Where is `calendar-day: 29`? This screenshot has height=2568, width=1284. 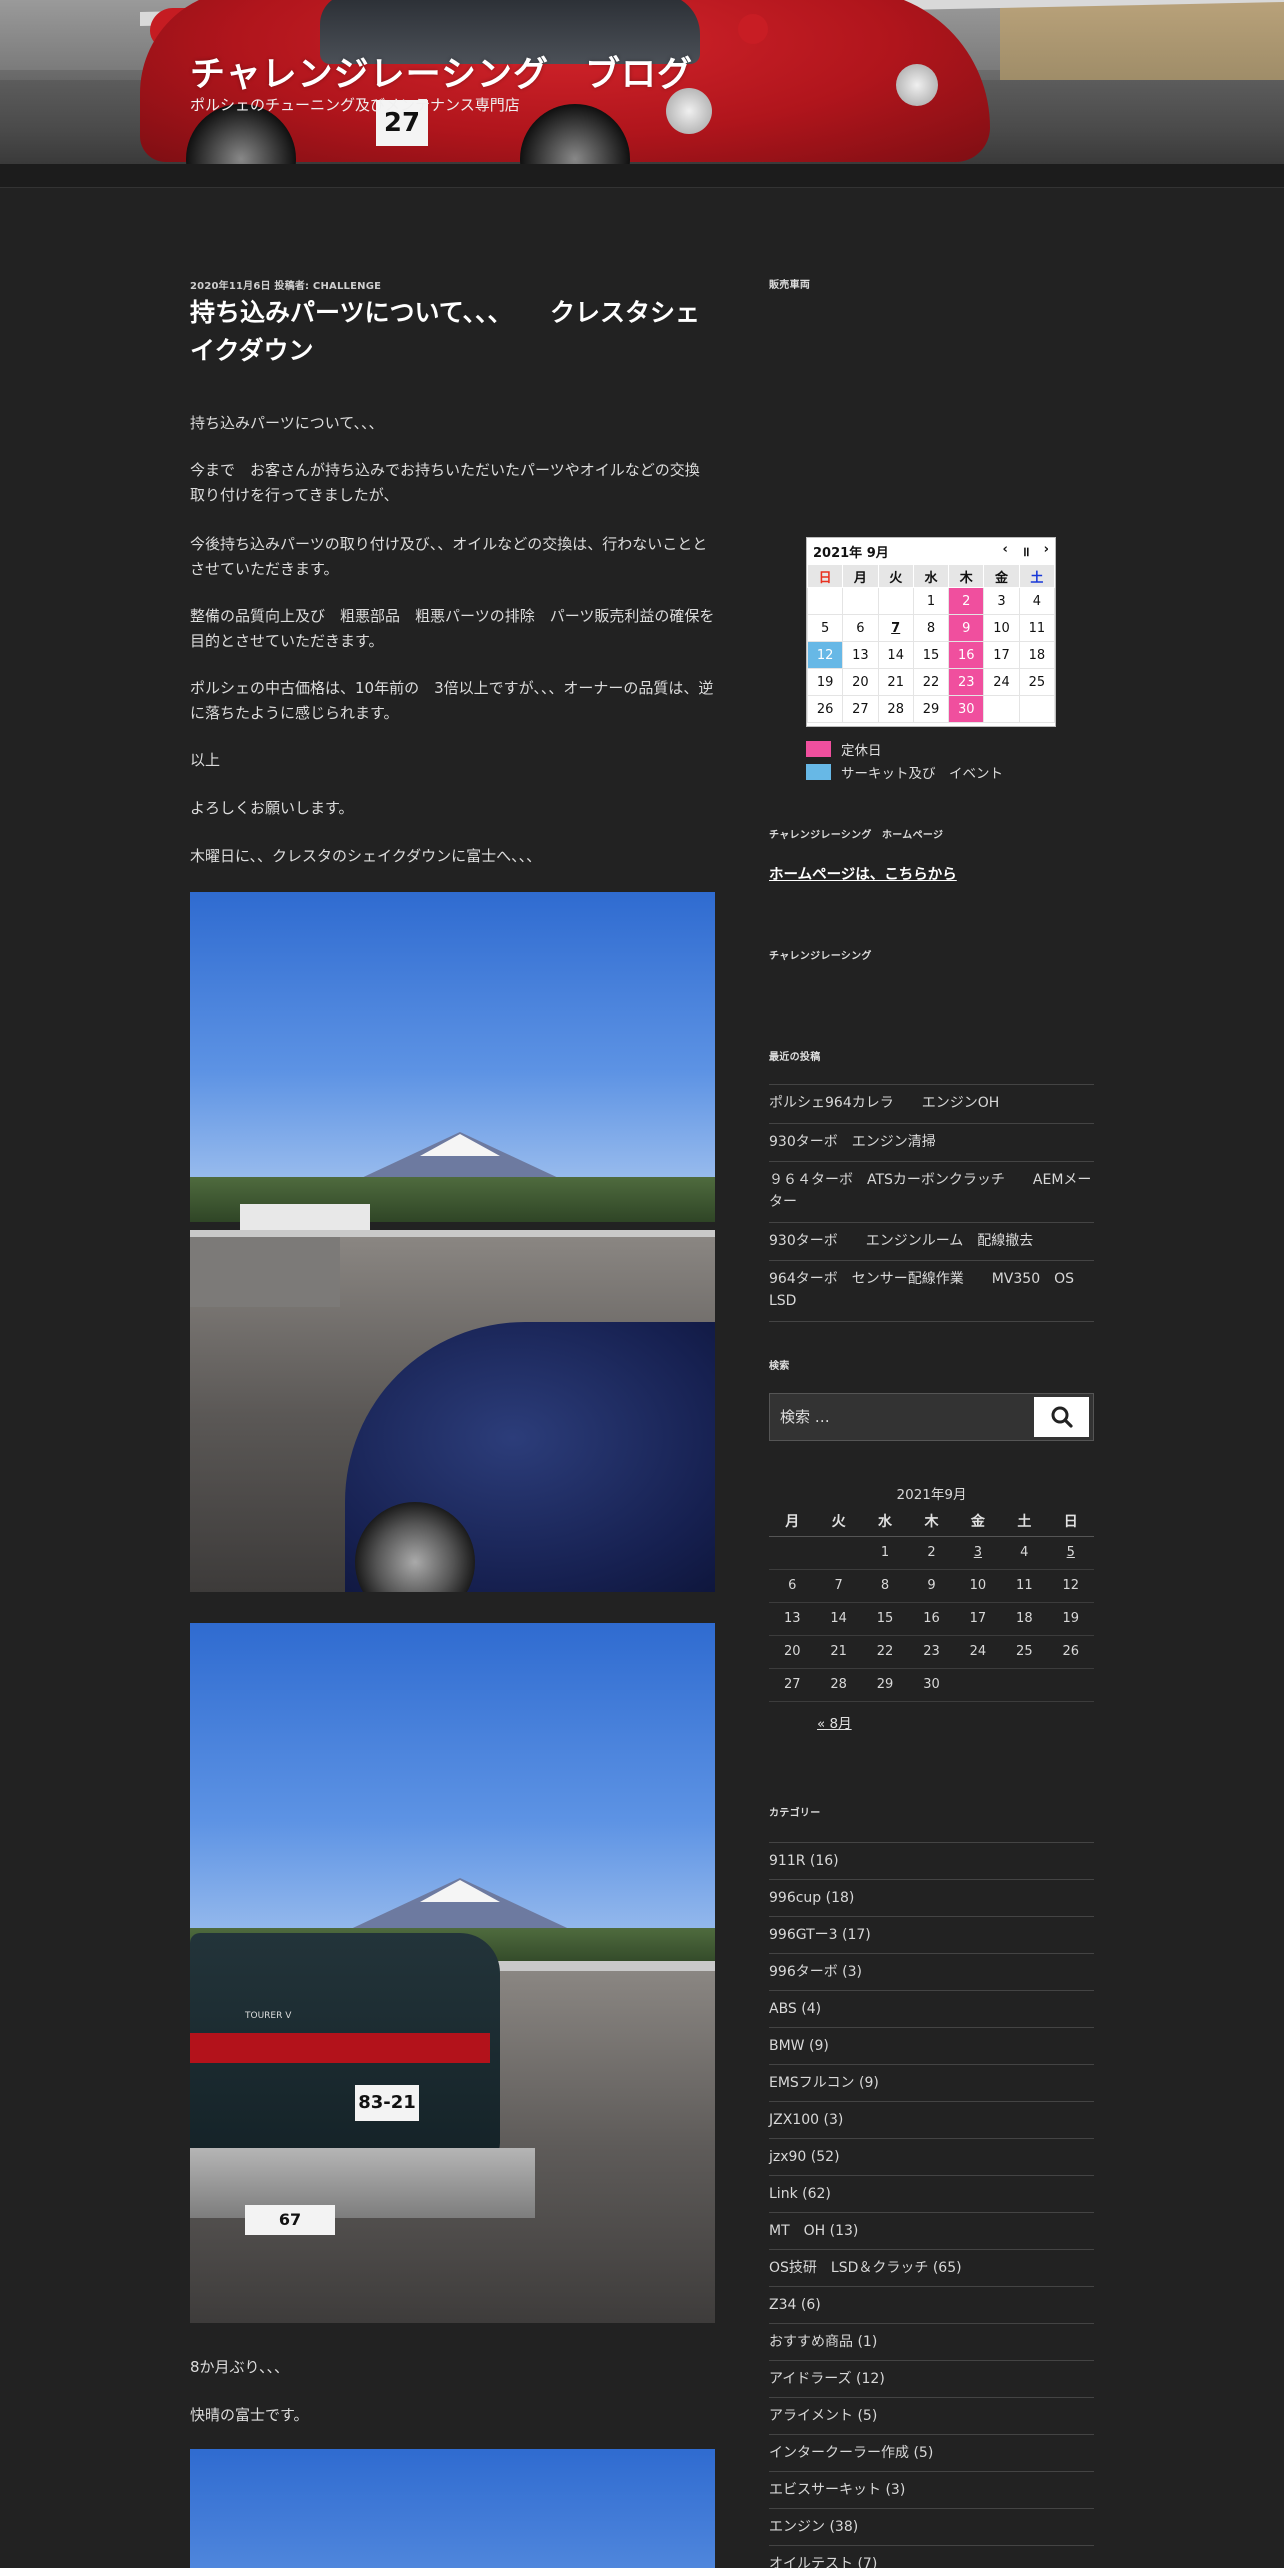 calendar-day: 29 is located at coordinates (931, 709).